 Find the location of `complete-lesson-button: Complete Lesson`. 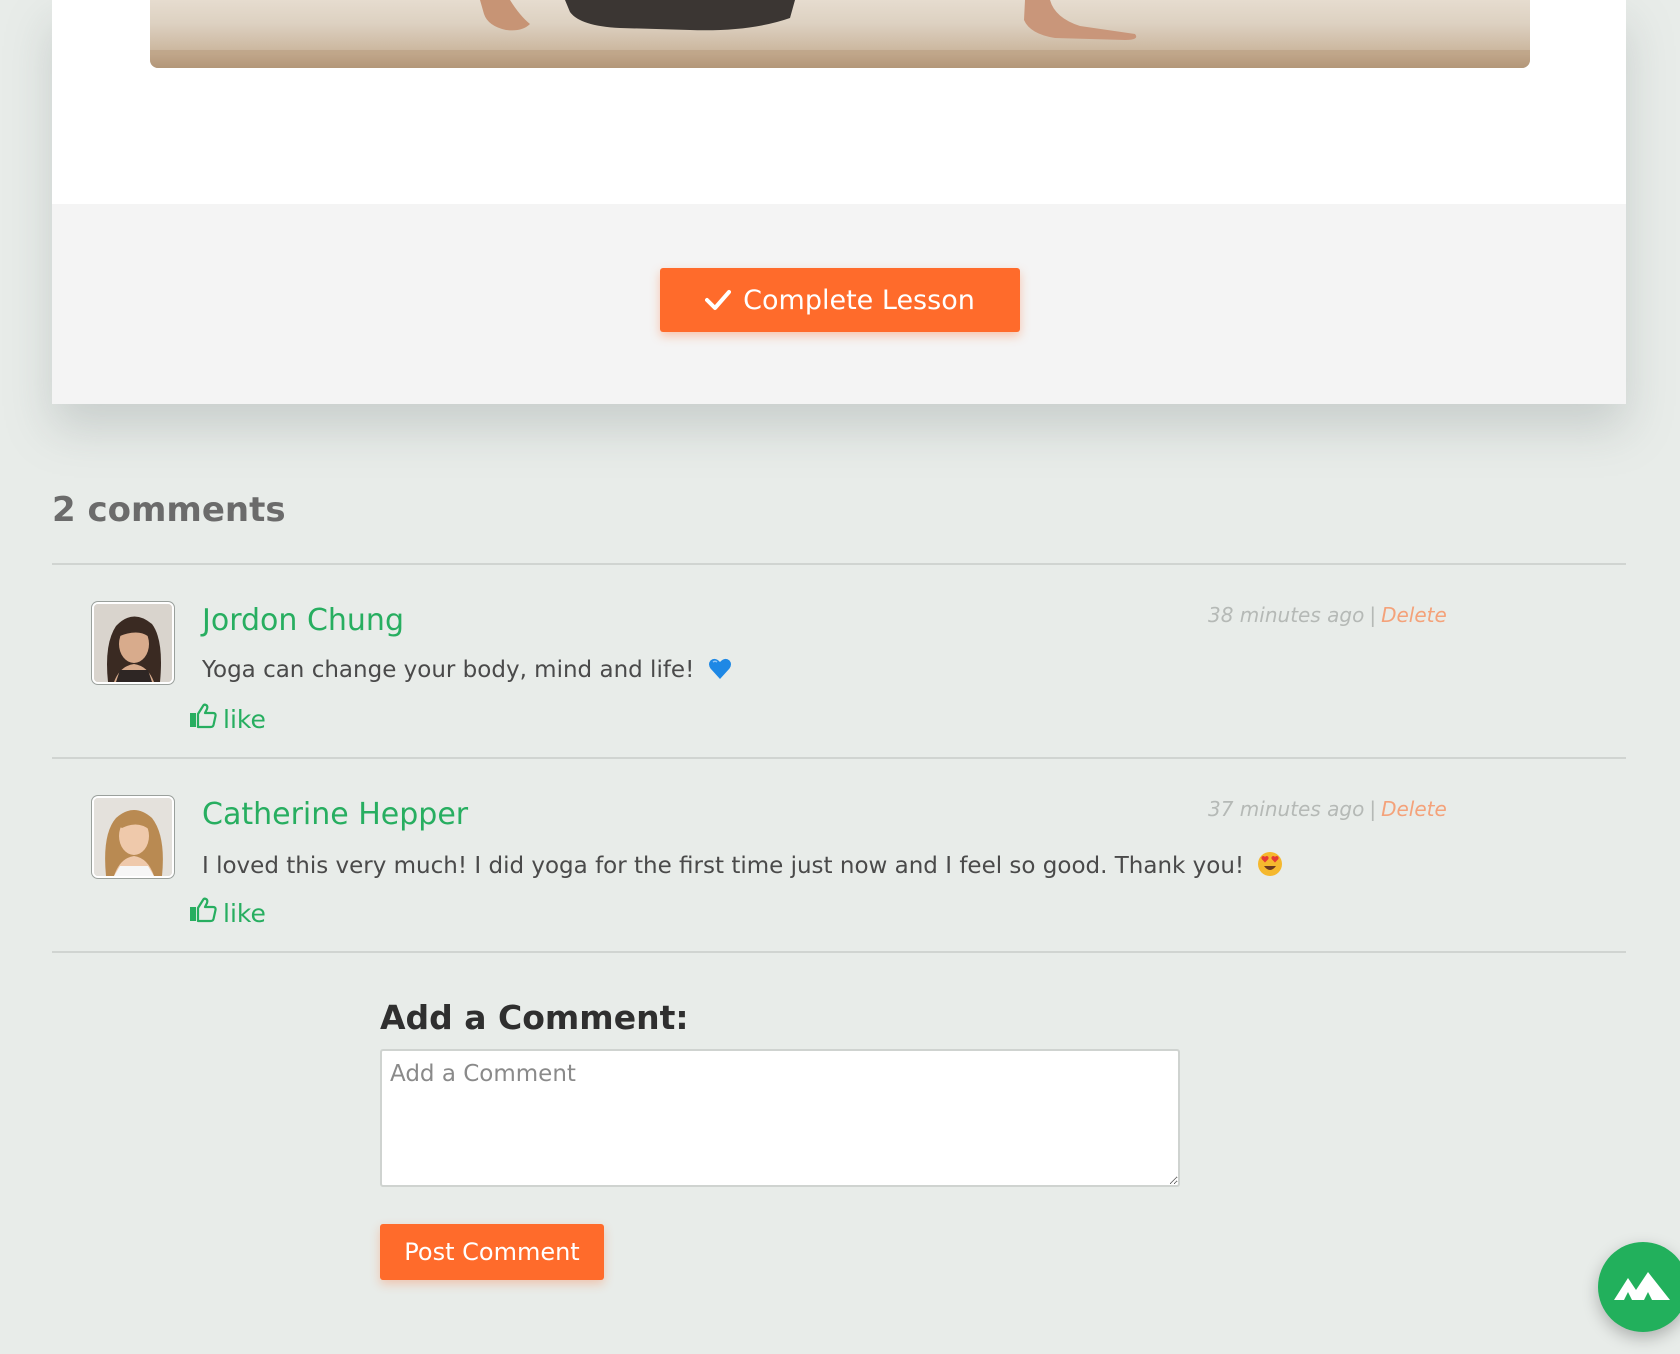

complete-lesson-button: Complete Lesson is located at coordinates (840, 300).